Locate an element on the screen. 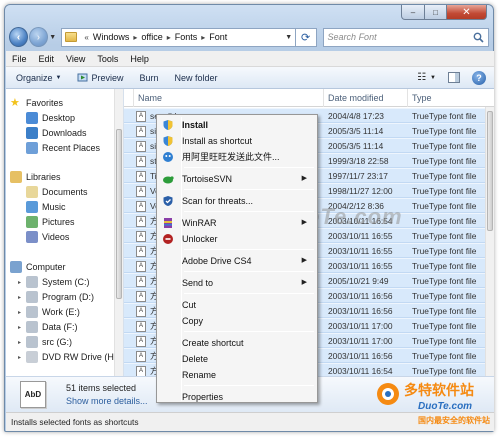  nav-item-documents: Documents is located at coordinates (53, 192).